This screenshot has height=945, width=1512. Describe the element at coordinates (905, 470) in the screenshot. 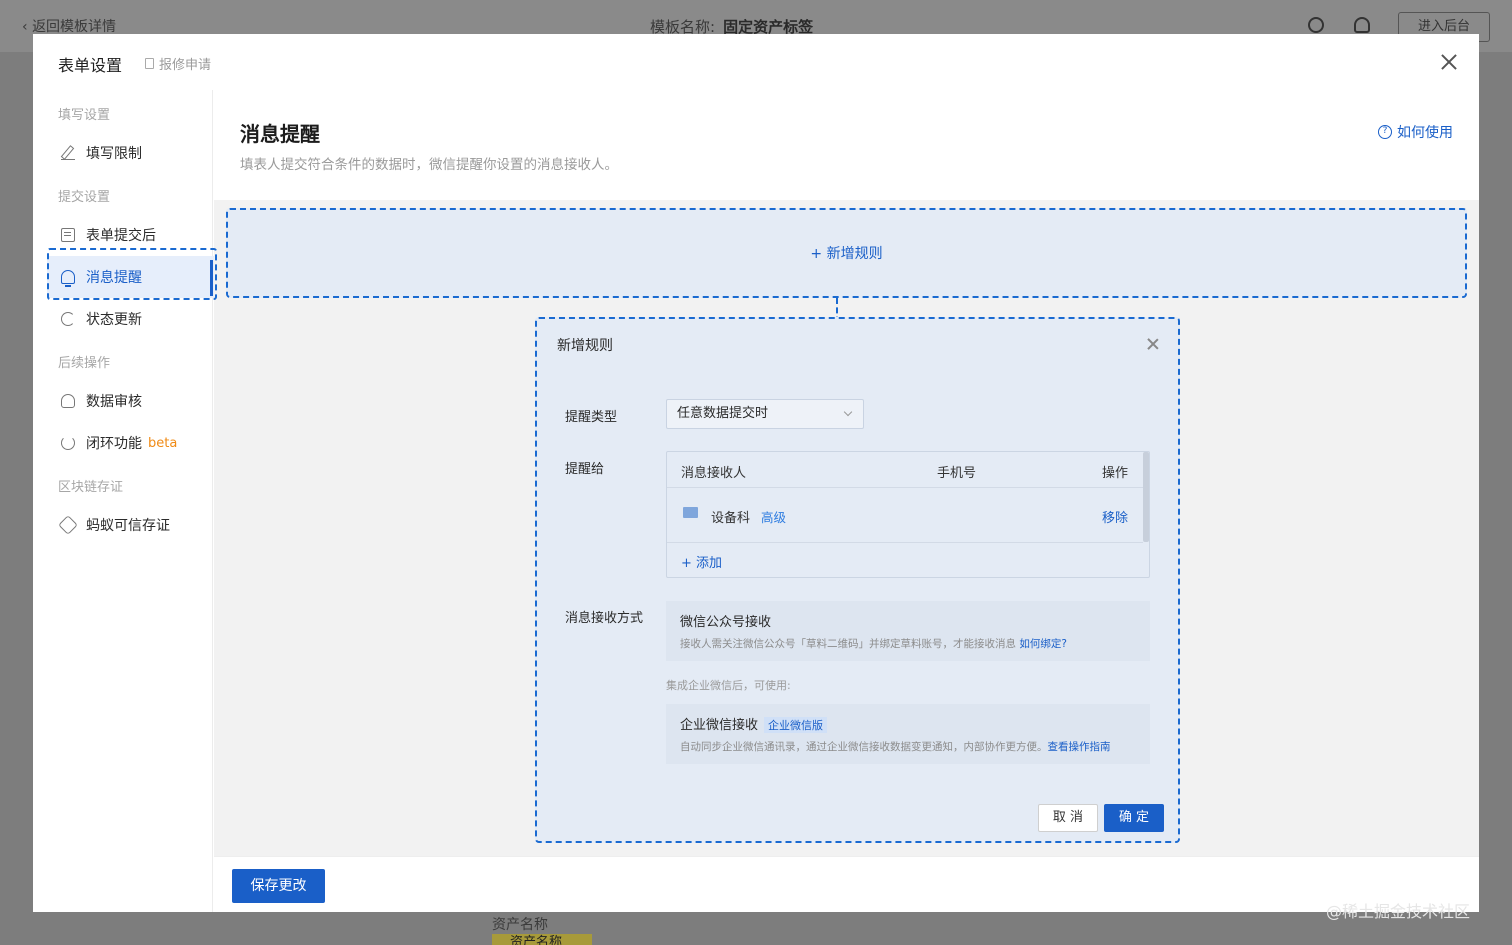

I see `table-header: 消息接收人 手机号 操作` at that location.